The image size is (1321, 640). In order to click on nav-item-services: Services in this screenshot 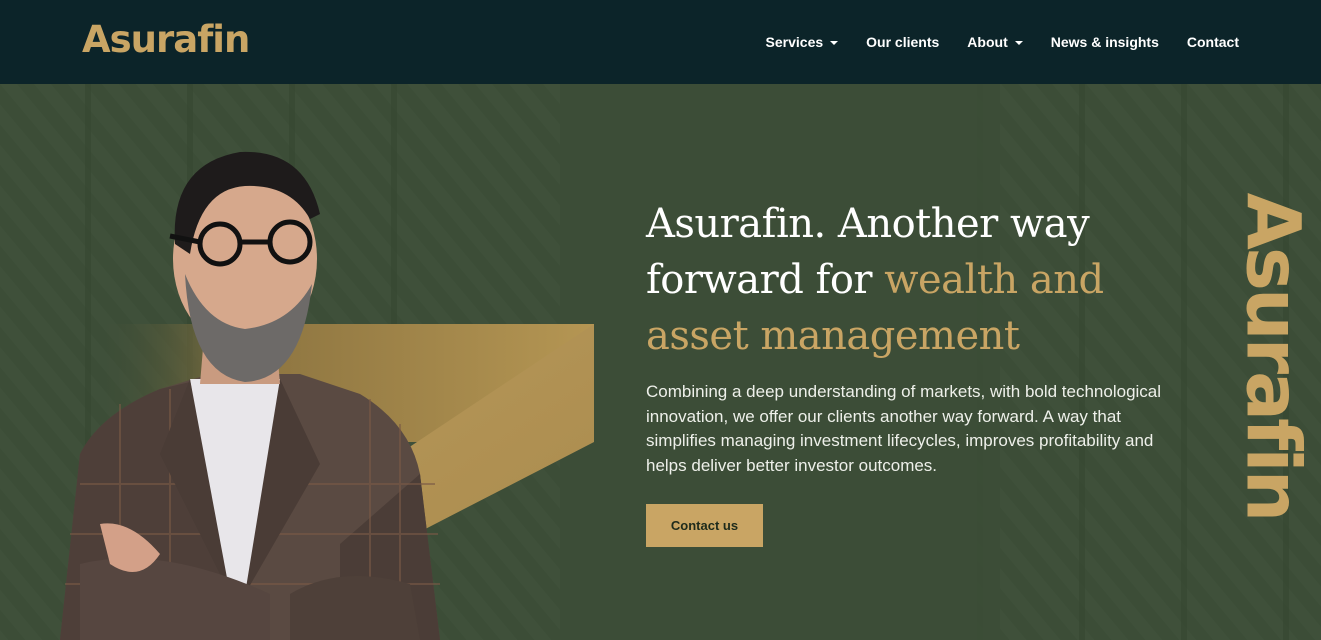, I will do `click(802, 42)`.